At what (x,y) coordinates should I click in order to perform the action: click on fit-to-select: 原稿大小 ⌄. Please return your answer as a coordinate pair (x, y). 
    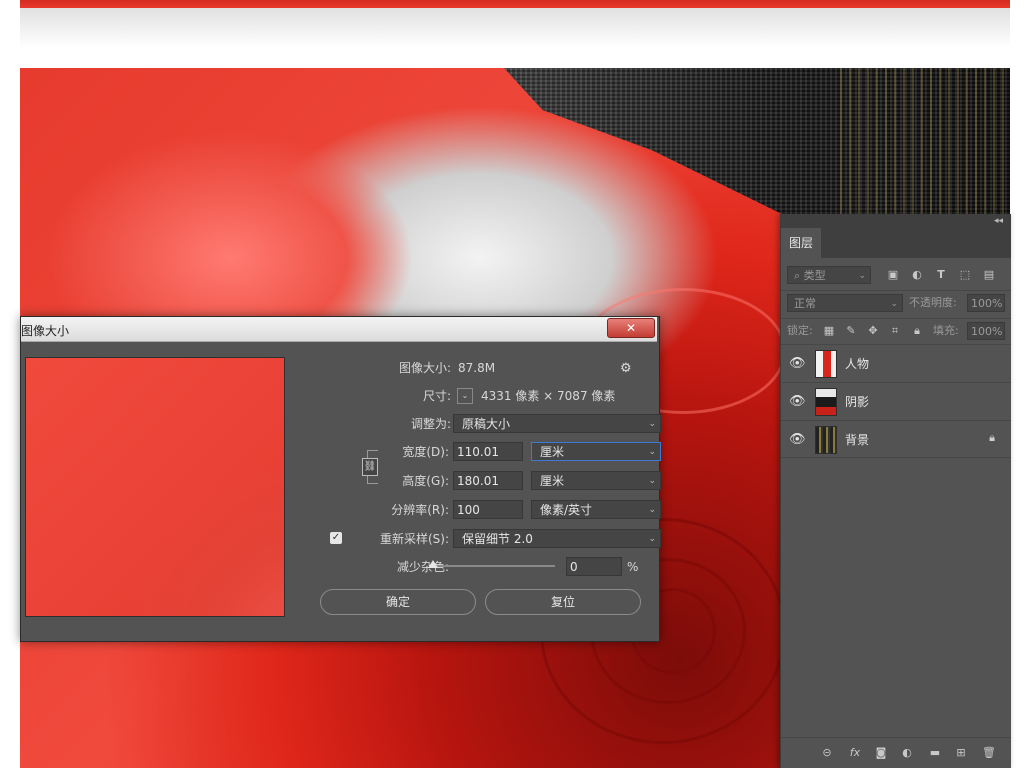
    Looking at the image, I should click on (557, 423).